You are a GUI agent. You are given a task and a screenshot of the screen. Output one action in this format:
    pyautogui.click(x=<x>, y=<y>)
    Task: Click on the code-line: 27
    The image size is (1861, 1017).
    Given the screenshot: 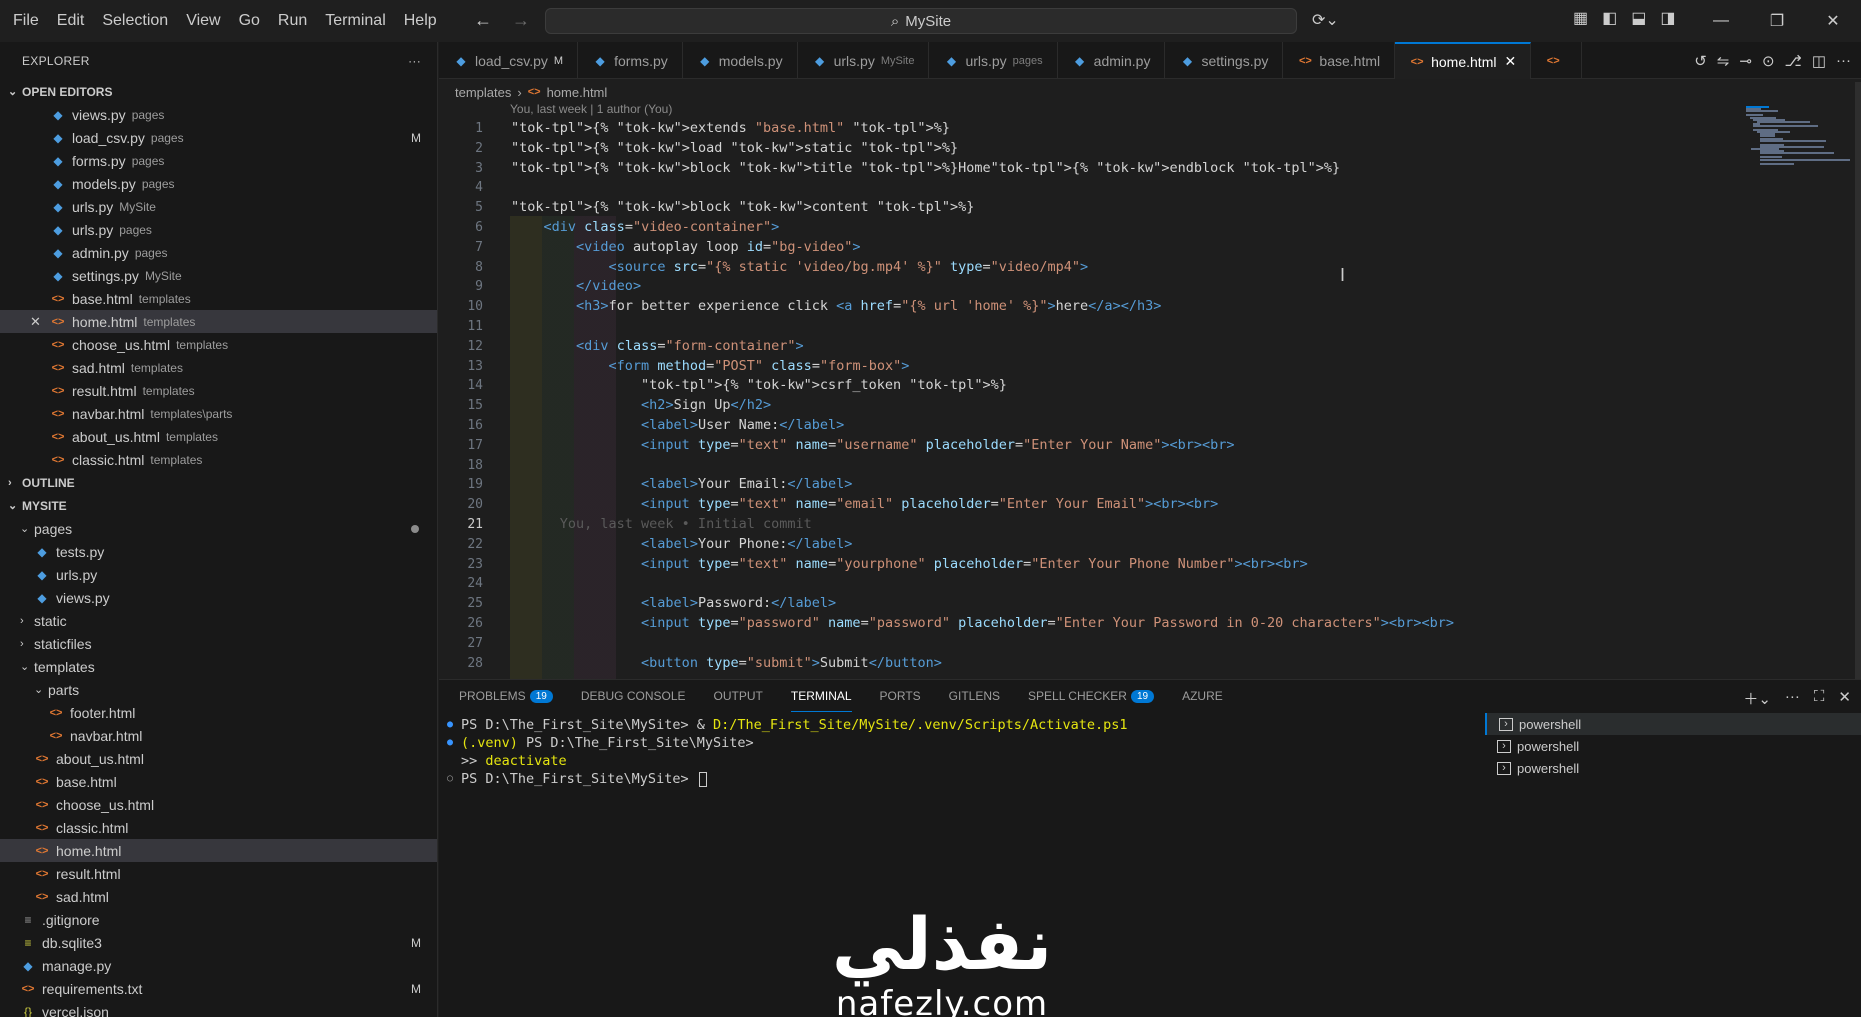 What is the action you would take?
    pyautogui.click(x=1089, y=644)
    